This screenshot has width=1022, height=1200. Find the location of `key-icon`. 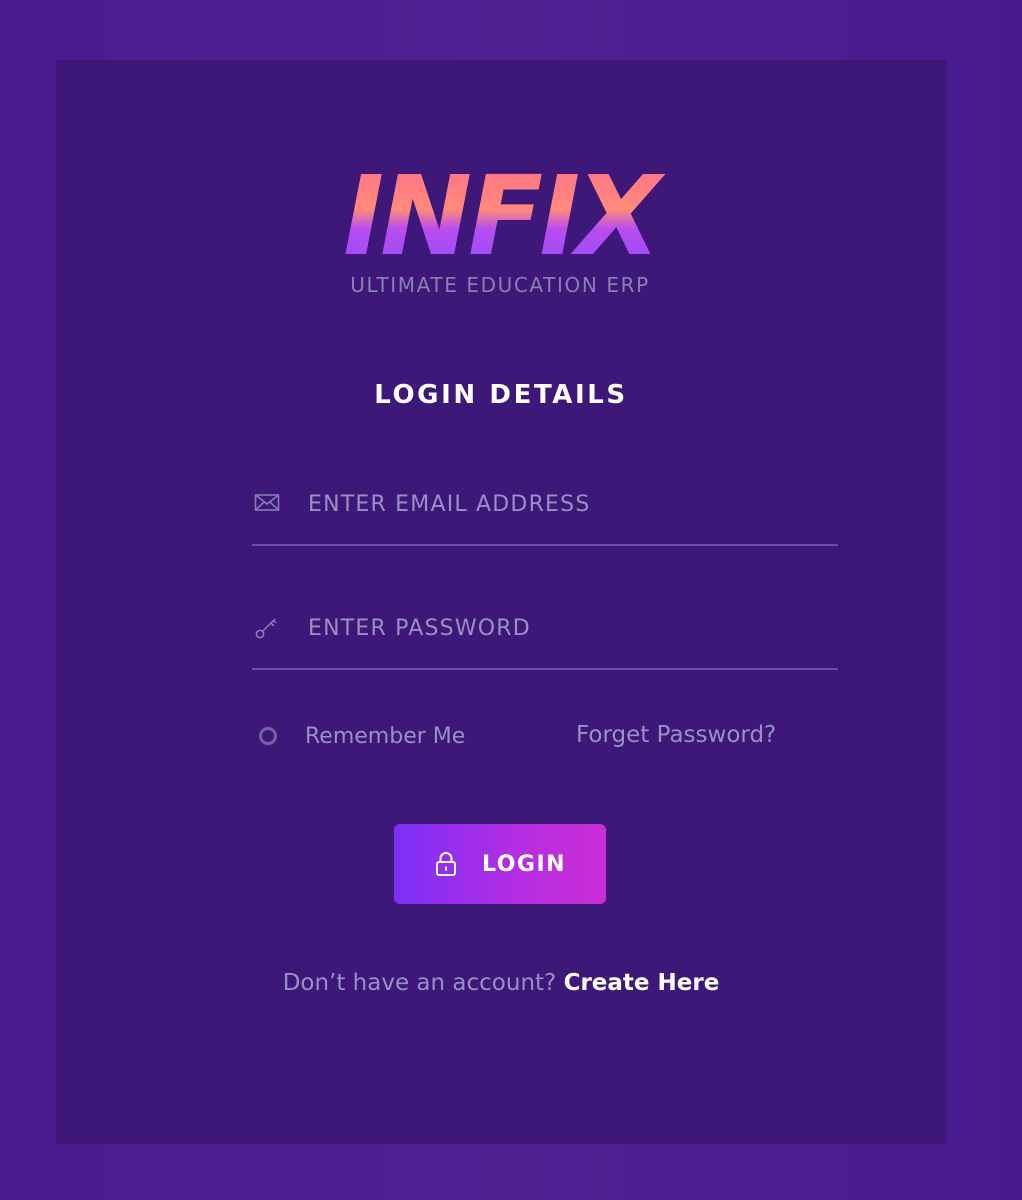

key-icon is located at coordinates (266, 628).